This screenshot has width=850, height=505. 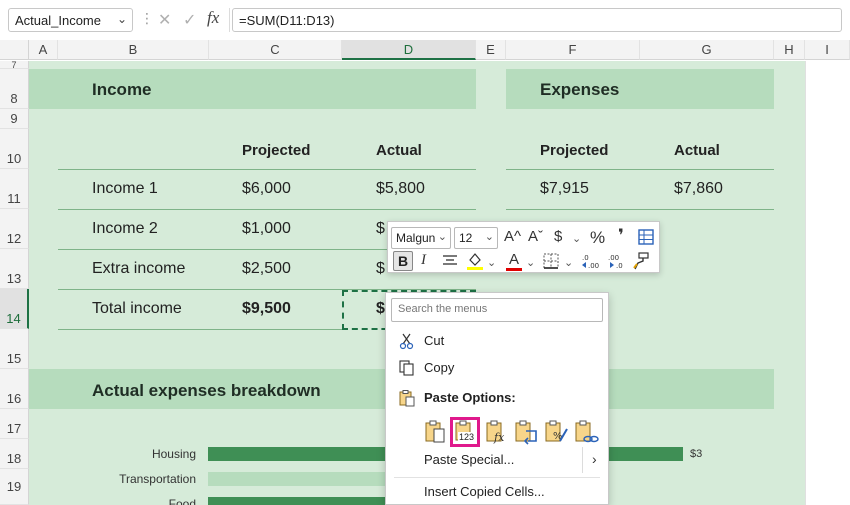 I want to click on comma-style-icon: ❜, so click(x=621, y=236).